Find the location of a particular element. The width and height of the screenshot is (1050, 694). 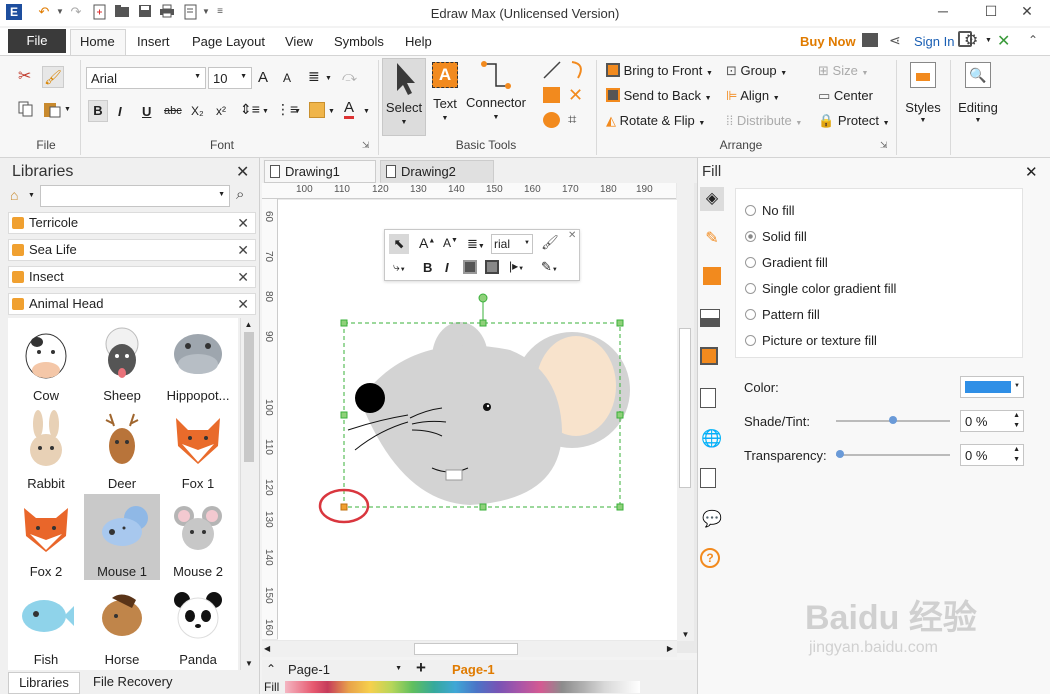

search-icon: ⌕ is located at coordinates (240, 194).